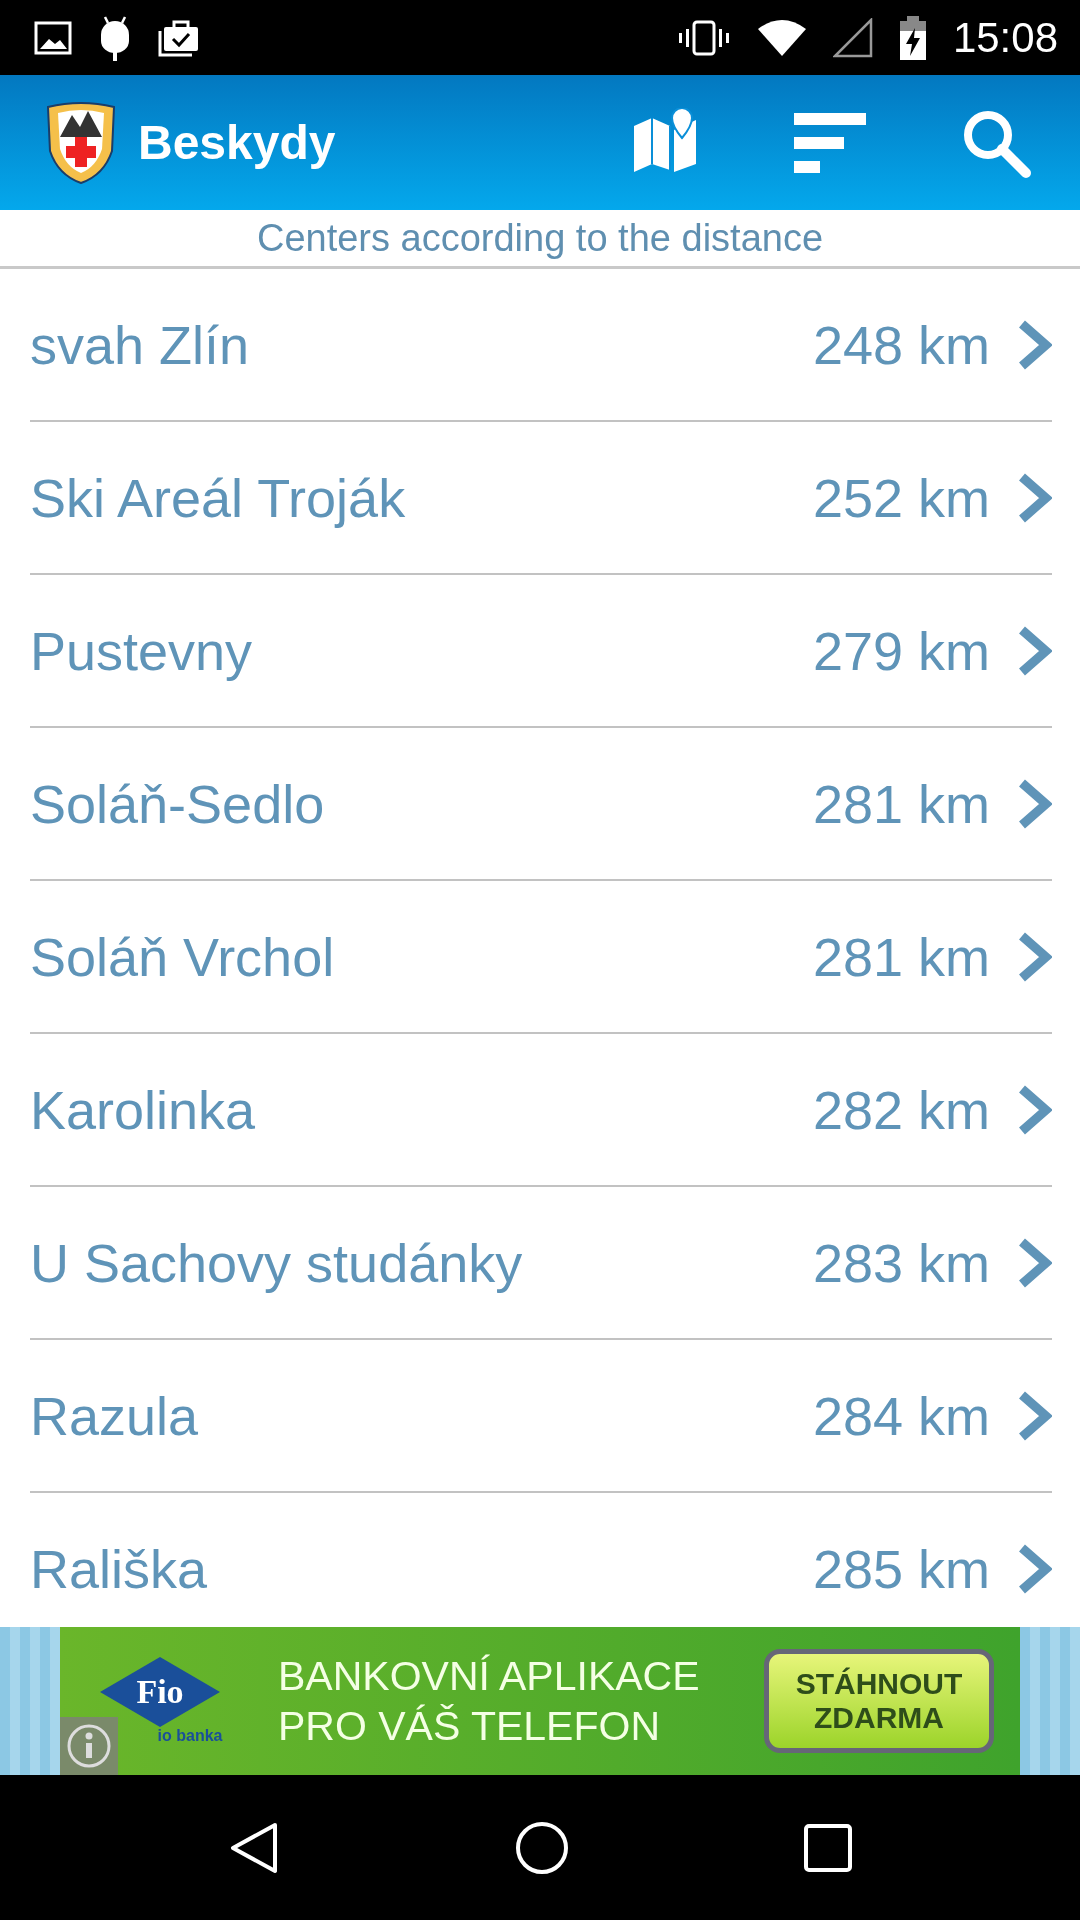  Describe the element at coordinates (541, 498) in the screenshot. I see `center-row: Ski Areál Troják 252 km` at that location.